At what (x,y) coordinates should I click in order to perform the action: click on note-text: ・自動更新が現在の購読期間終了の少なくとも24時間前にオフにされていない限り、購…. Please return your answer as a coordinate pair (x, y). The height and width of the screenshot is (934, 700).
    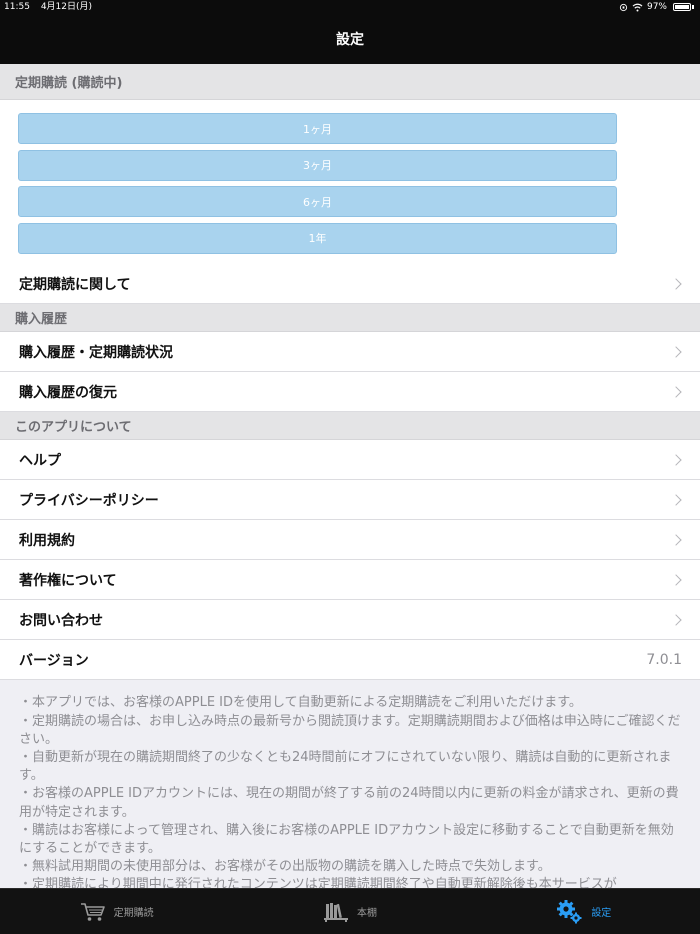
    Looking at the image, I should click on (345, 766).